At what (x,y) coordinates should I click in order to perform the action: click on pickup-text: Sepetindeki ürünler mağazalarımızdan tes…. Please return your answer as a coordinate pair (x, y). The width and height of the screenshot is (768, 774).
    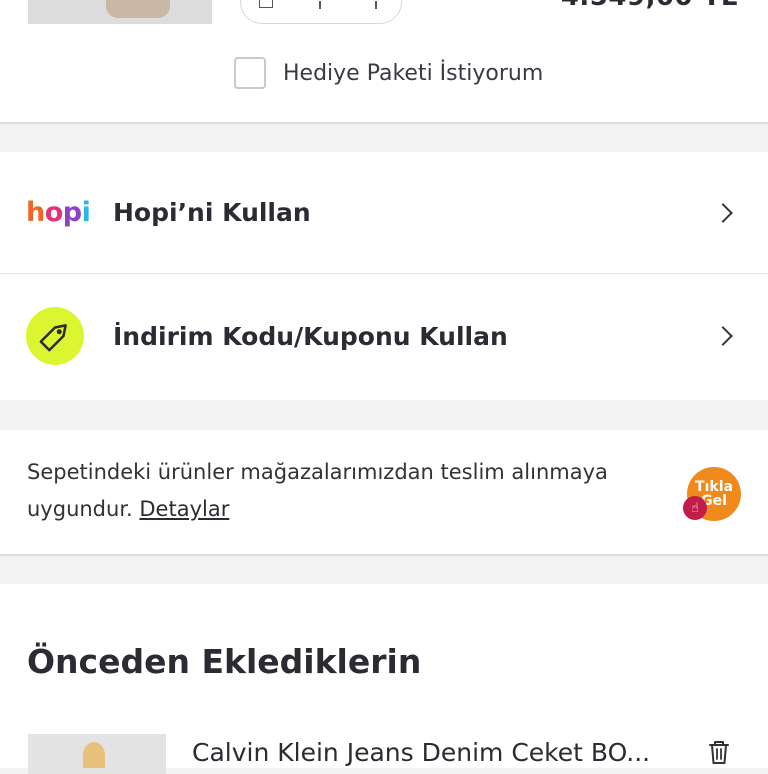
    Looking at the image, I should click on (317, 490).